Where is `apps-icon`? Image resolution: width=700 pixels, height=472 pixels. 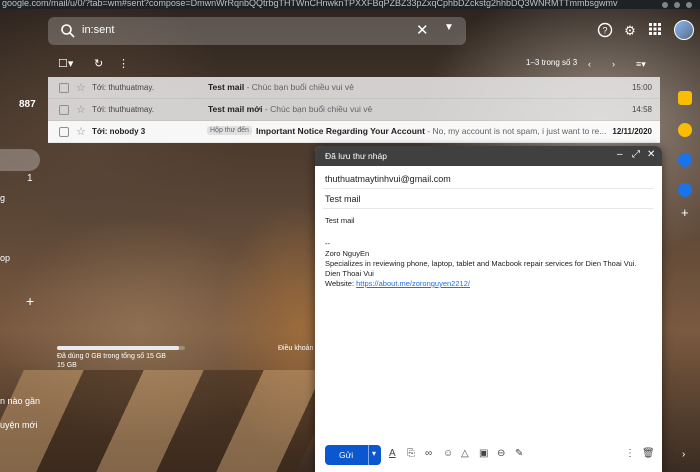 apps-icon is located at coordinates (655, 31).